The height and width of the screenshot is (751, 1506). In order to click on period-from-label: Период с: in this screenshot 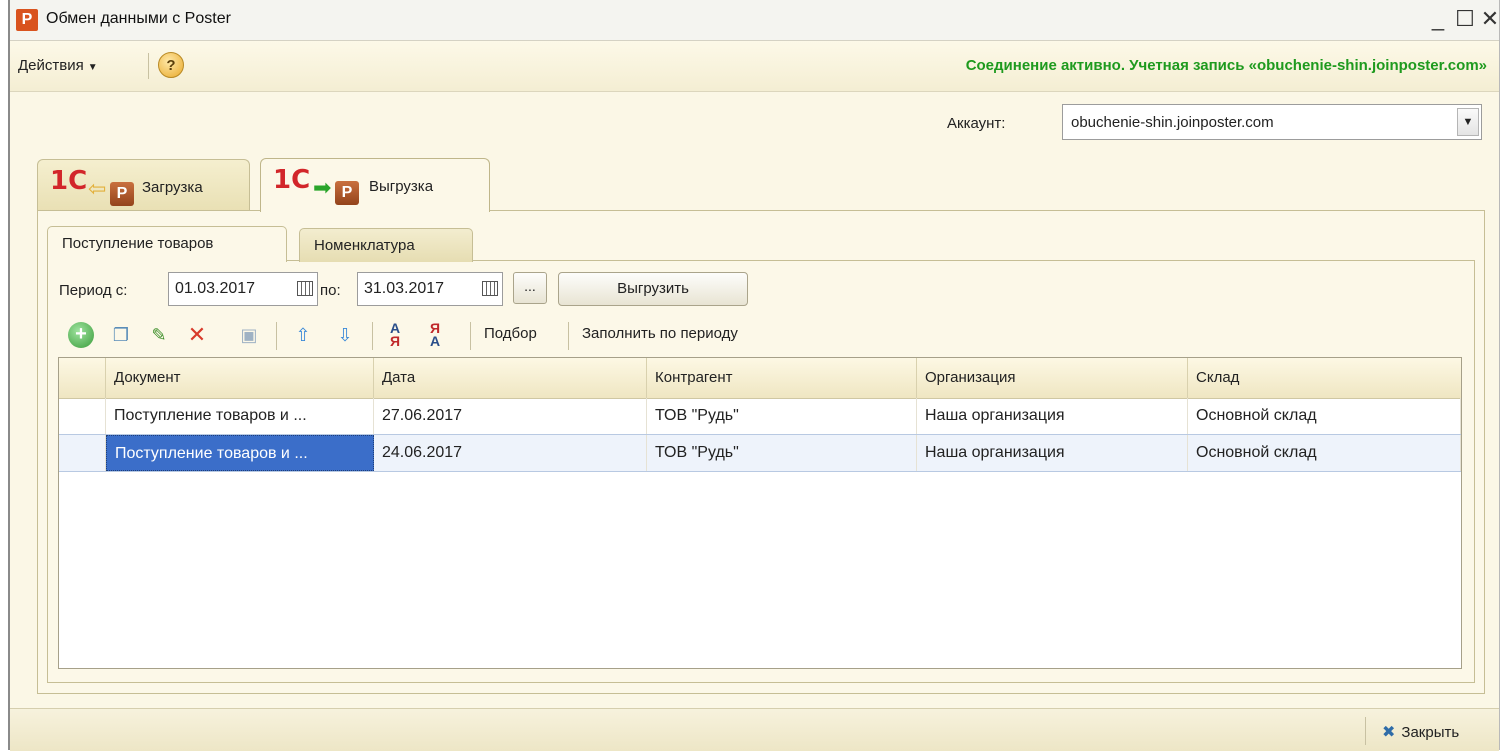, I will do `click(93, 290)`.